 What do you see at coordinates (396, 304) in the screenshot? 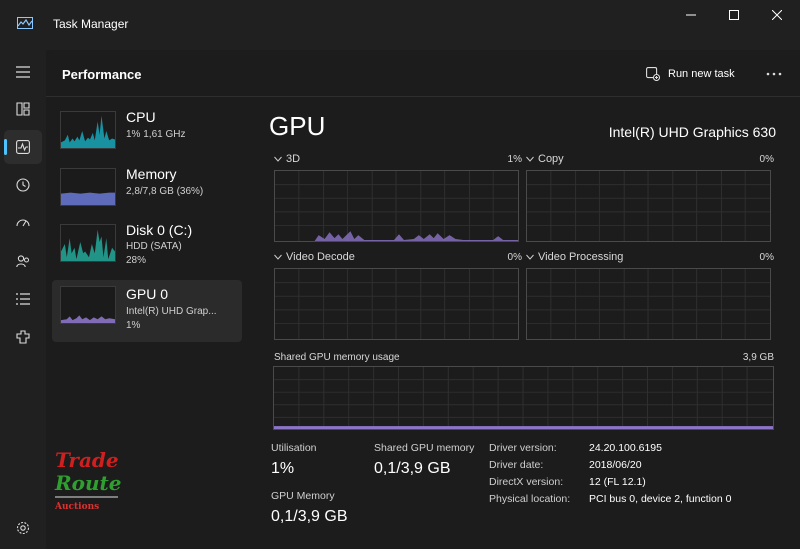
I see `graph-video-decode` at bounding box center [396, 304].